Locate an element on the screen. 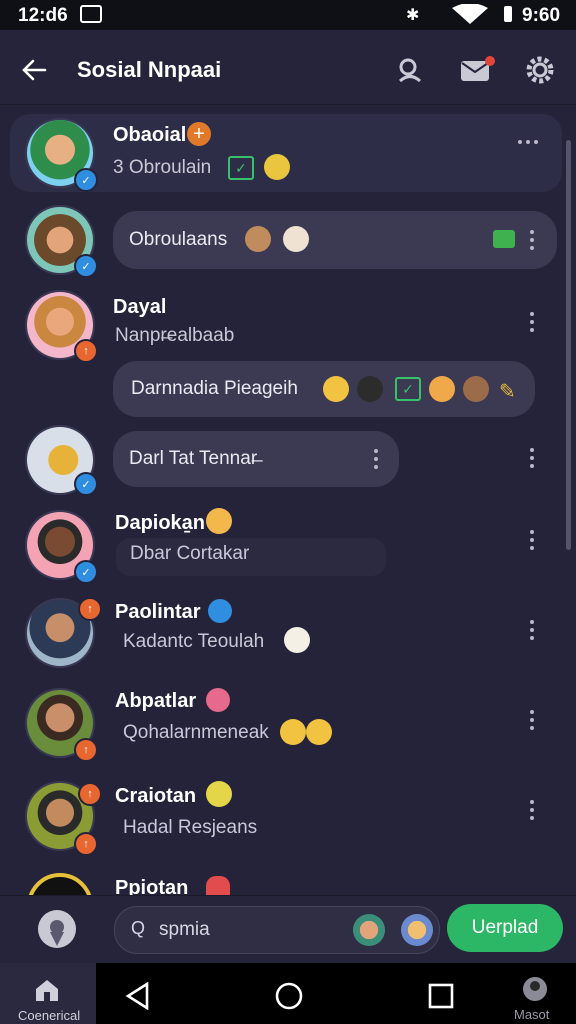  contact-name: Paolintar is located at coordinates (158, 612).